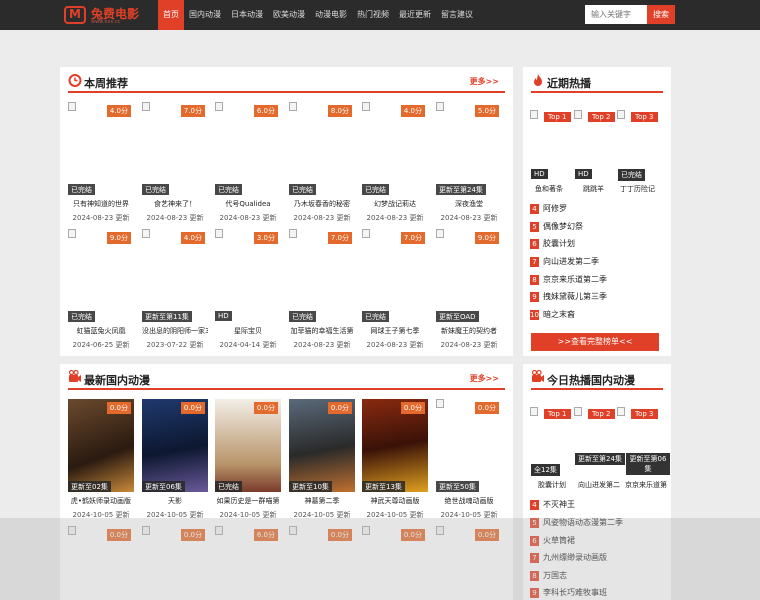 The width and height of the screenshot is (760, 600). Describe the element at coordinates (175, 445) in the screenshot. I see `thumbnail: 0.0分 更新至06集` at that location.